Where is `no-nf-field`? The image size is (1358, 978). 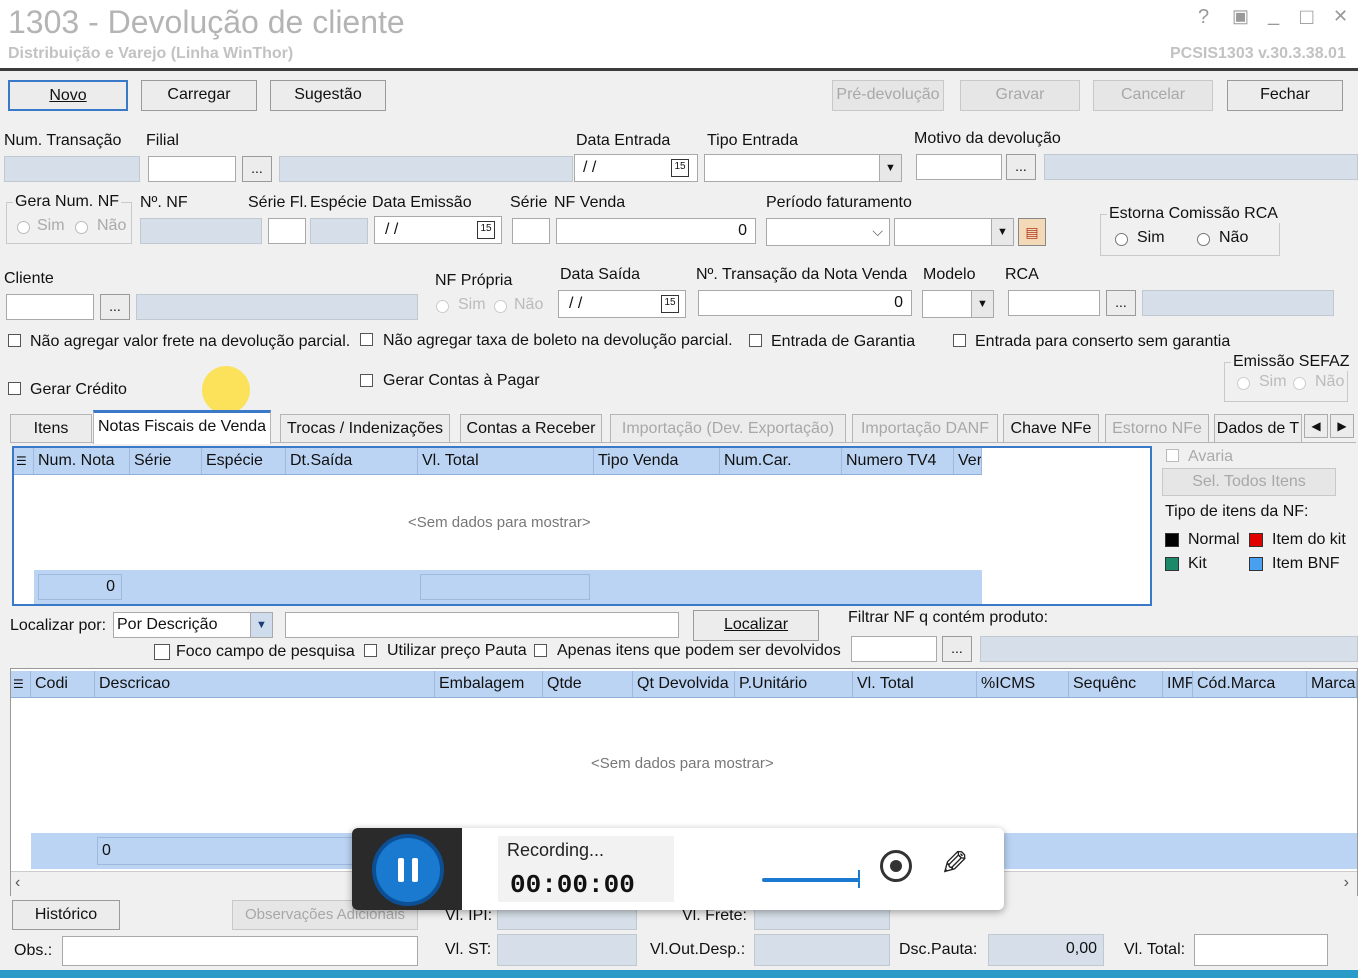
no-nf-field is located at coordinates (201, 231).